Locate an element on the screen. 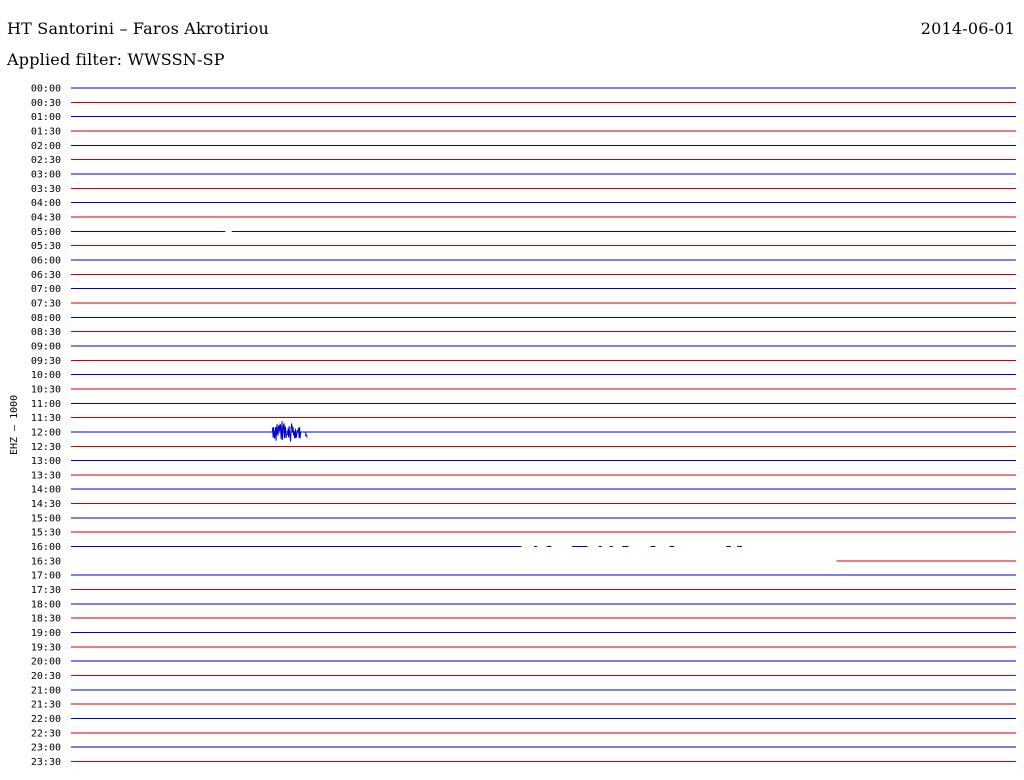 The width and height of the screenshot is (1024, 780). tick-label: 13:00 is located at coordinates (46, 461).